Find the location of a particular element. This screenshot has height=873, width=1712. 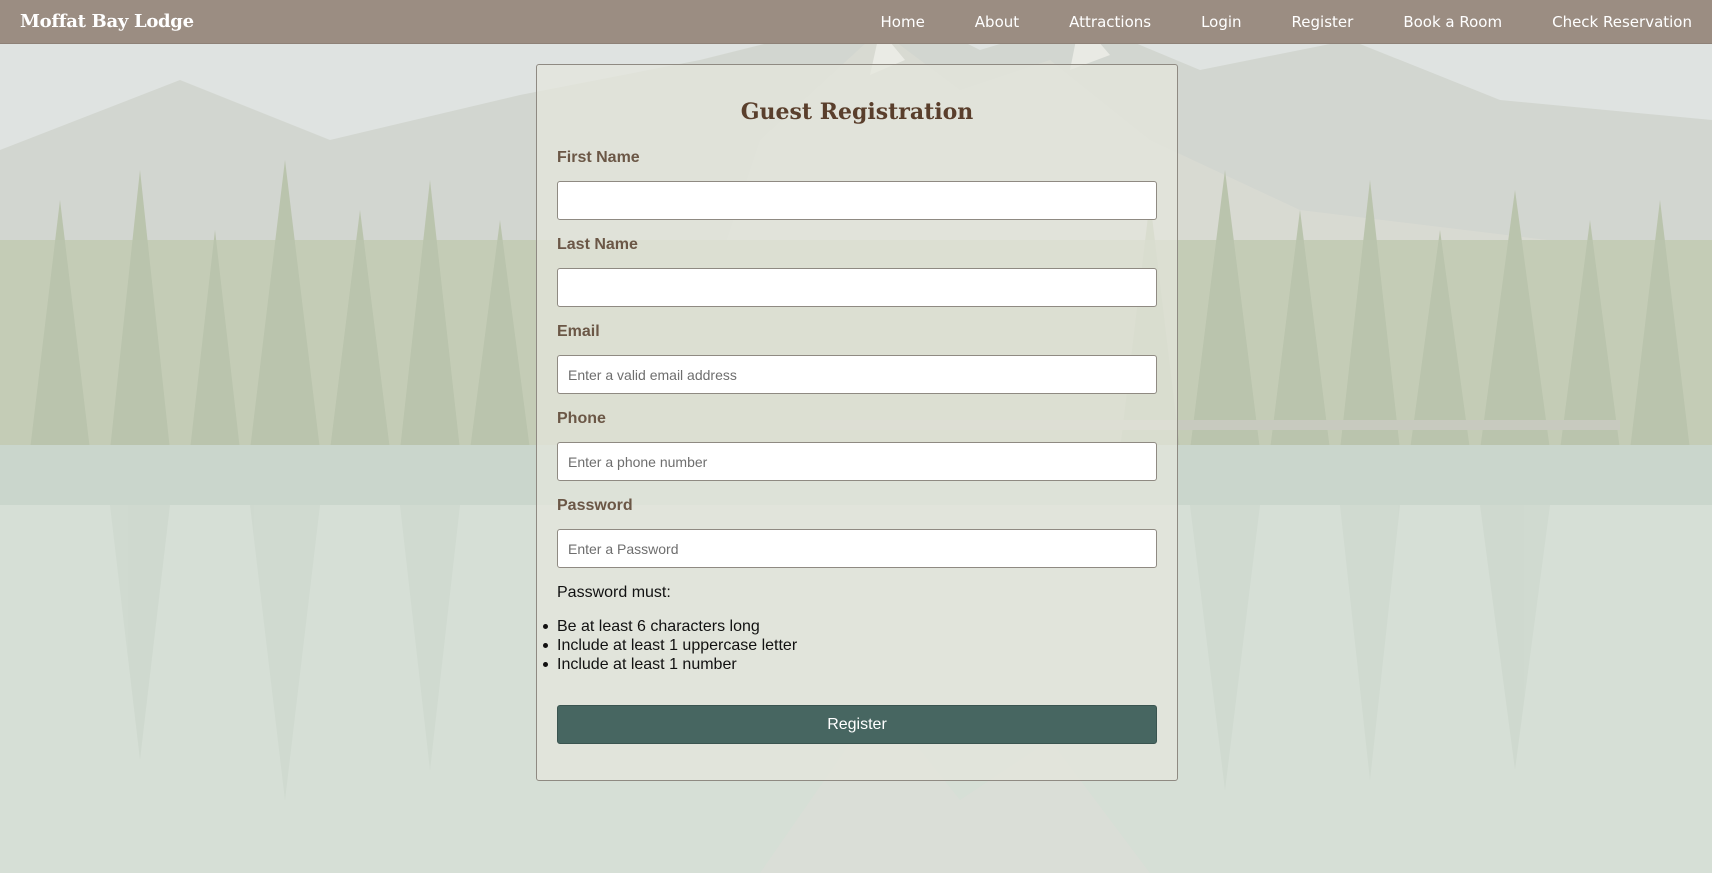

last-name-input is located at coordinates (857, 287).